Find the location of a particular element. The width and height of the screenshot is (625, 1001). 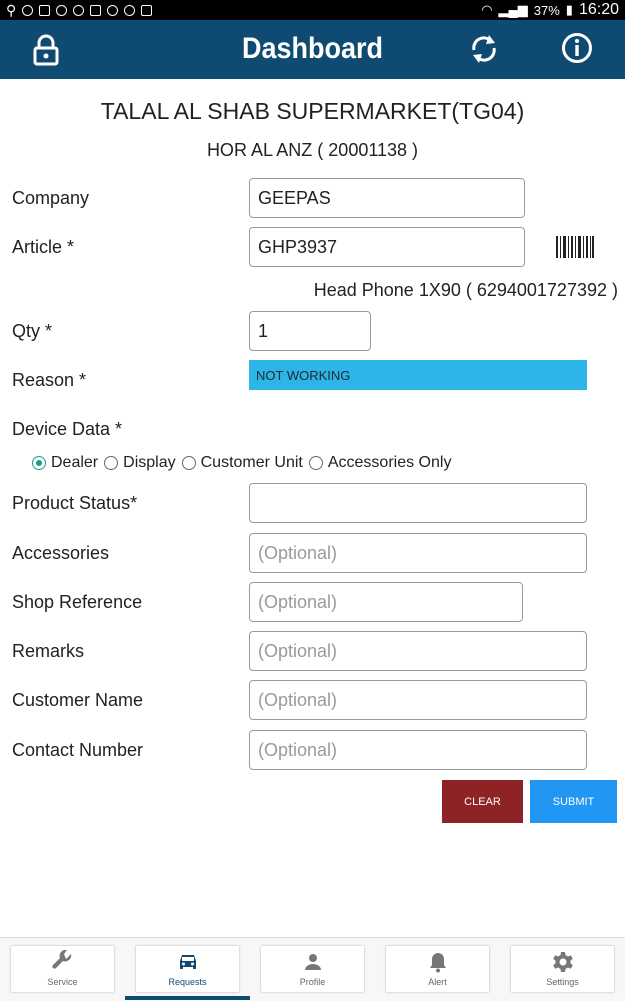

status-bar: ⚲ ◠ ▂▄▆ 37% ▮ 16:20 is located at coordinates (312, 10).